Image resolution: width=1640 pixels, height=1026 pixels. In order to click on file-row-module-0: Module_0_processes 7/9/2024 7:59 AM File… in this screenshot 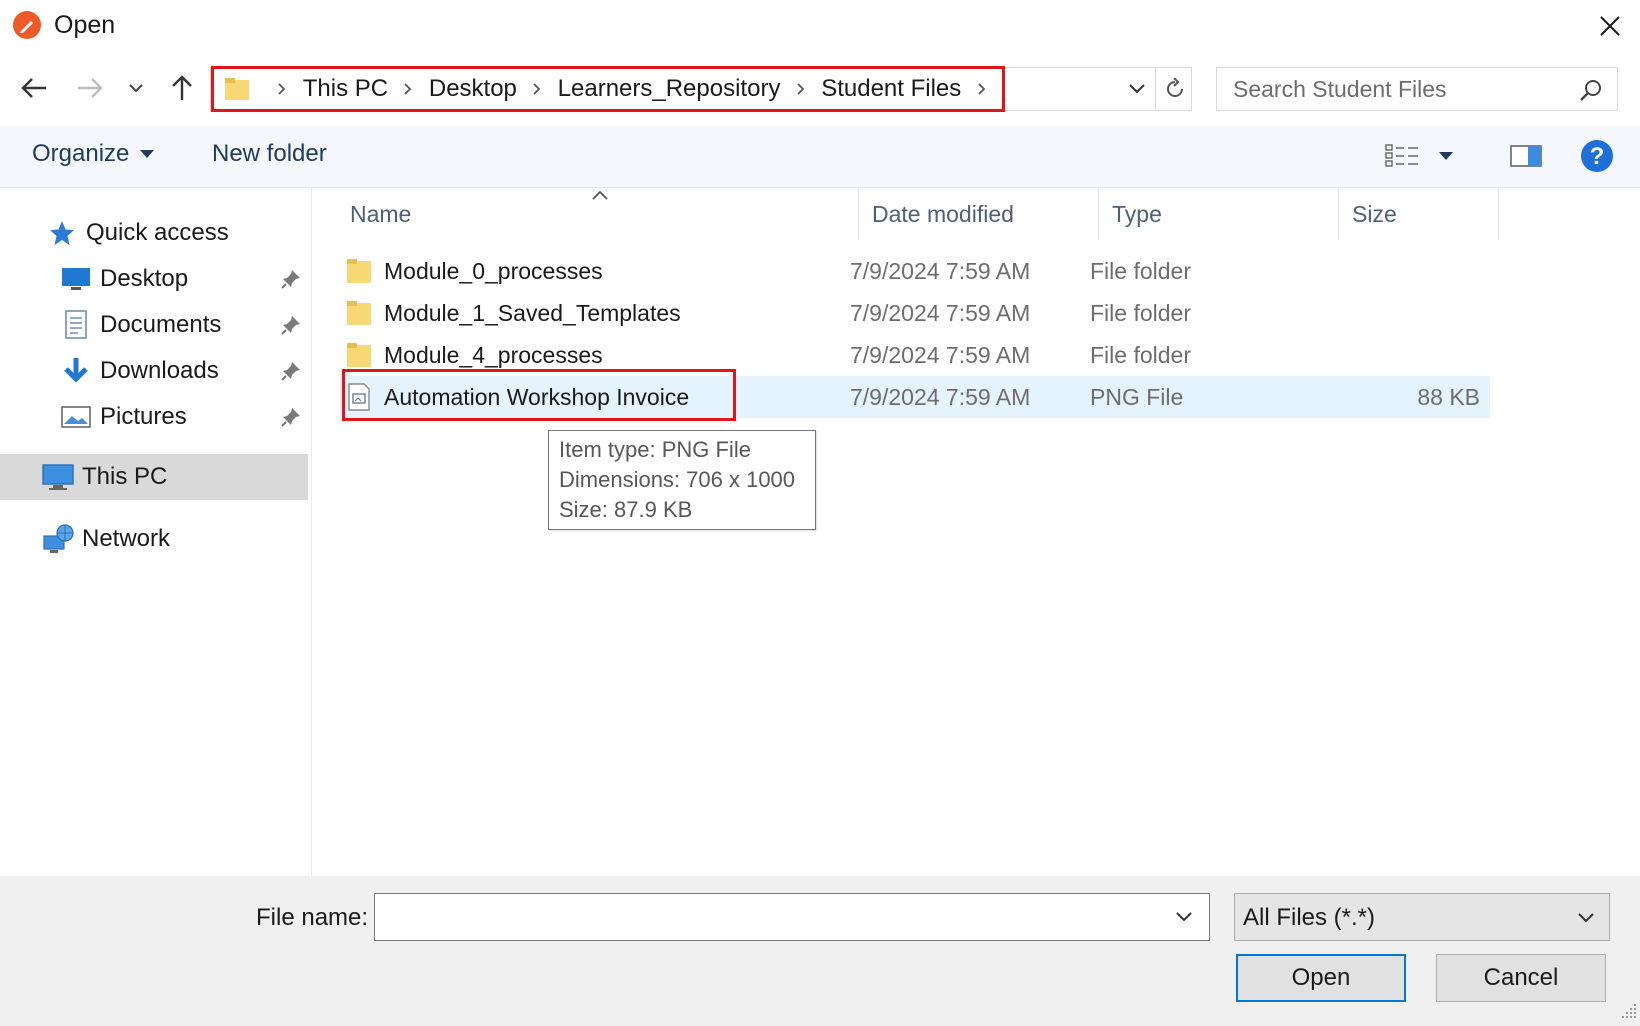, I will do `click(915, 271)`.